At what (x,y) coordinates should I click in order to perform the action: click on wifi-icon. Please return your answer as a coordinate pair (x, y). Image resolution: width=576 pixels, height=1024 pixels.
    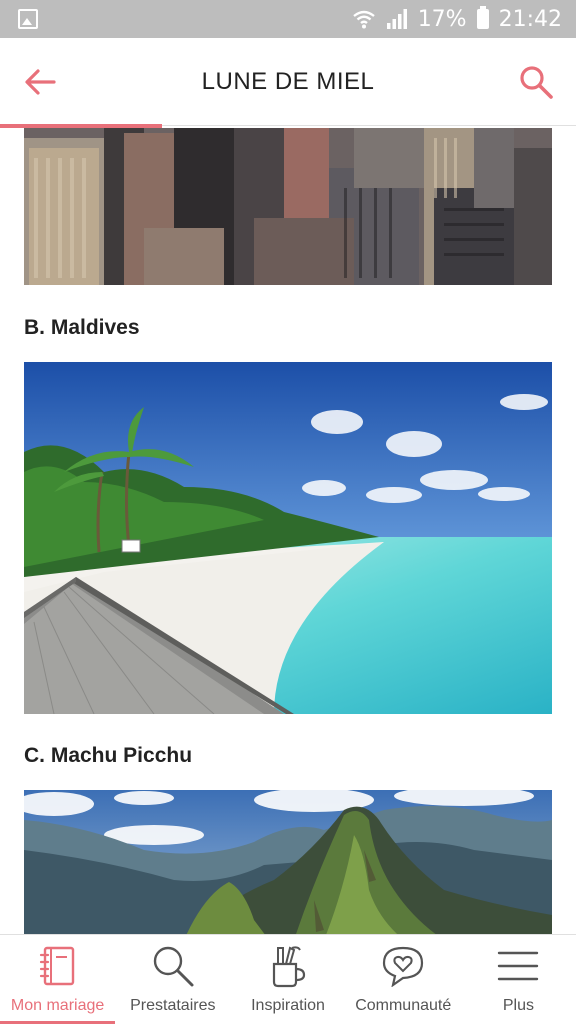
    Looking at the image, I should click on (363, 19).